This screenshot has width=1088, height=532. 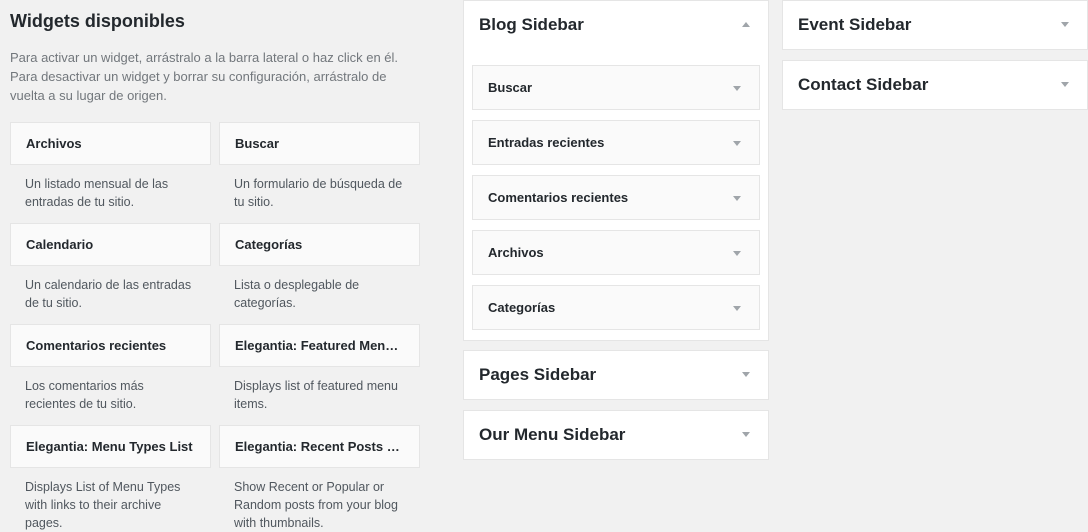 I want to click on sidebar-header: Contact Sidebar, so click(x=935, y=85).